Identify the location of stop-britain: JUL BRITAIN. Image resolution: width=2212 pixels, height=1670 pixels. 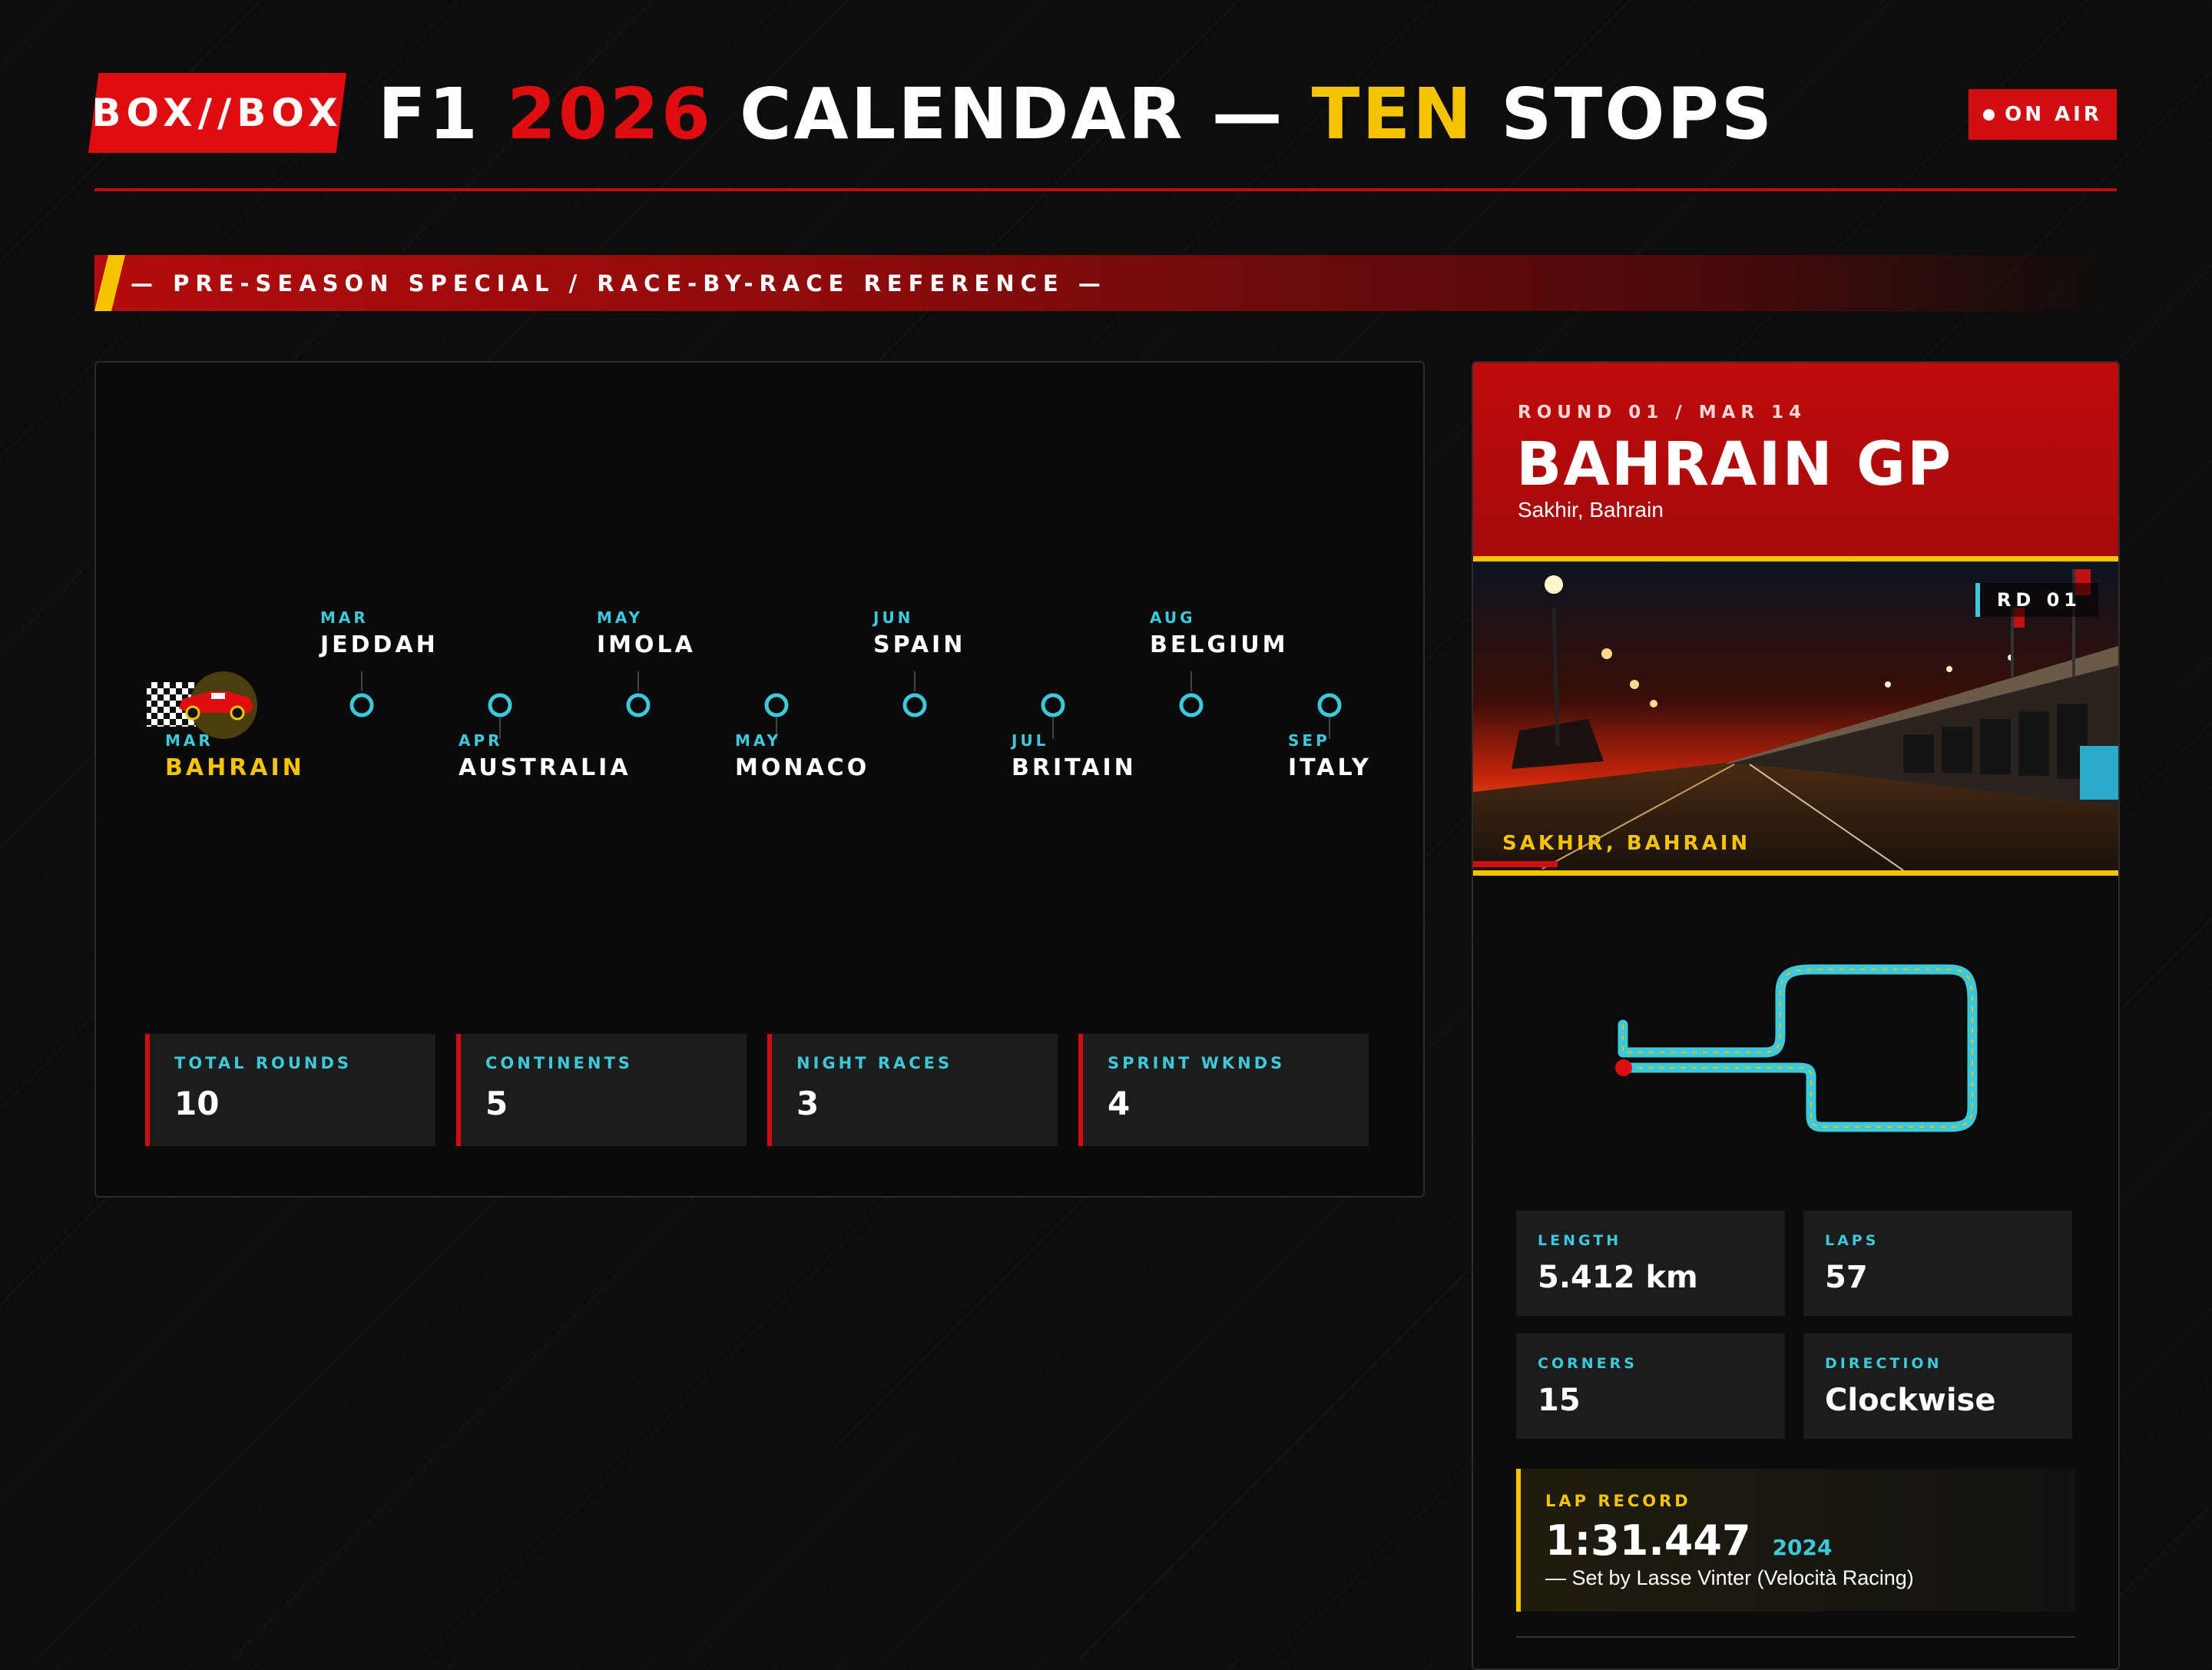
(1074, 756).